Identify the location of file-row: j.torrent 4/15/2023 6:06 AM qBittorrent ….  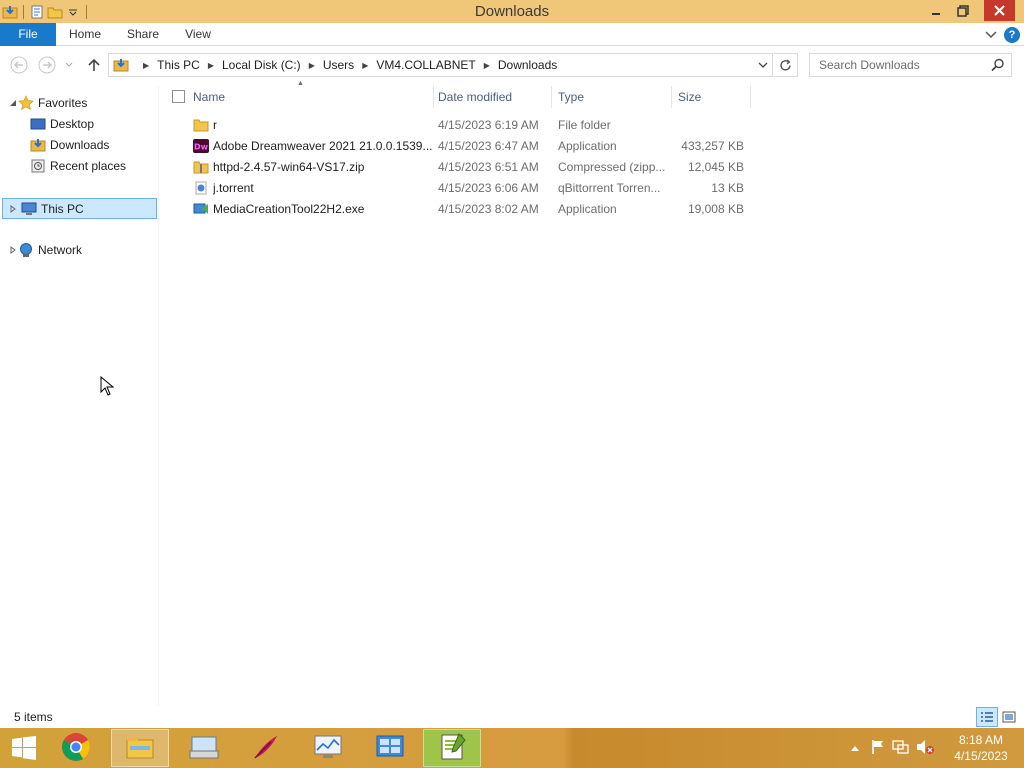
(459, 188).